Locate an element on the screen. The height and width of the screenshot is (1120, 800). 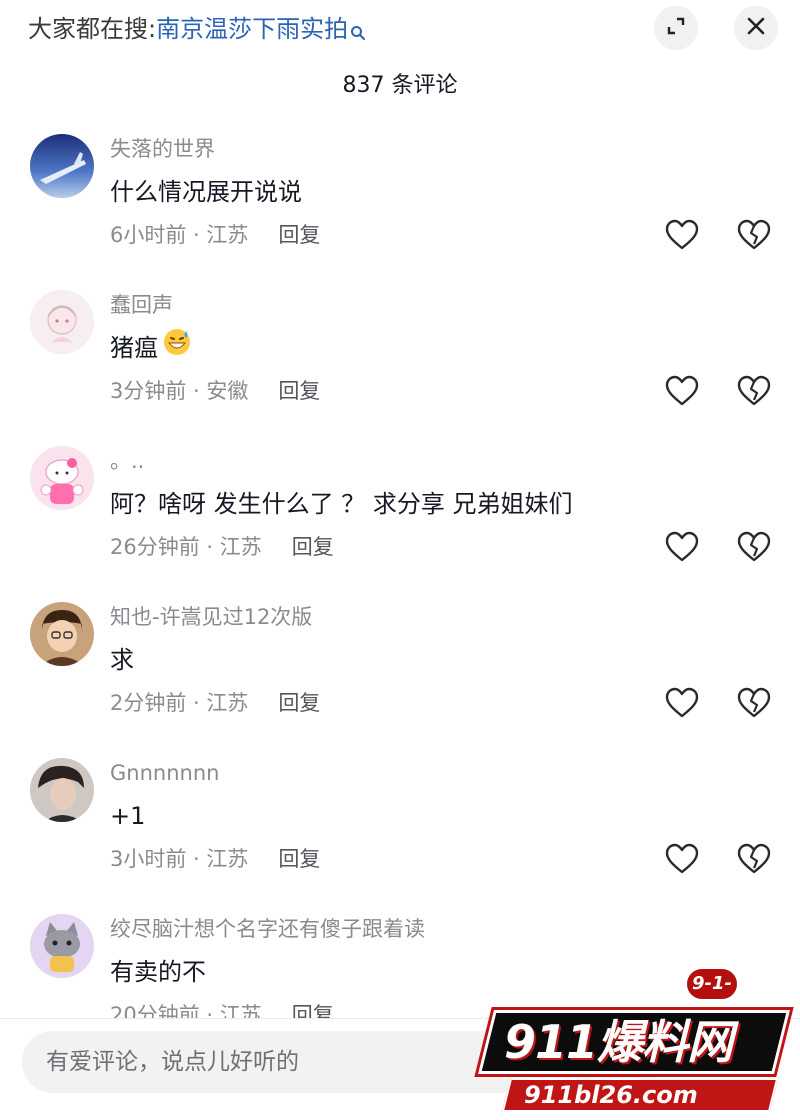
hello-kitty-avatar is located at coordinates (62, 478).